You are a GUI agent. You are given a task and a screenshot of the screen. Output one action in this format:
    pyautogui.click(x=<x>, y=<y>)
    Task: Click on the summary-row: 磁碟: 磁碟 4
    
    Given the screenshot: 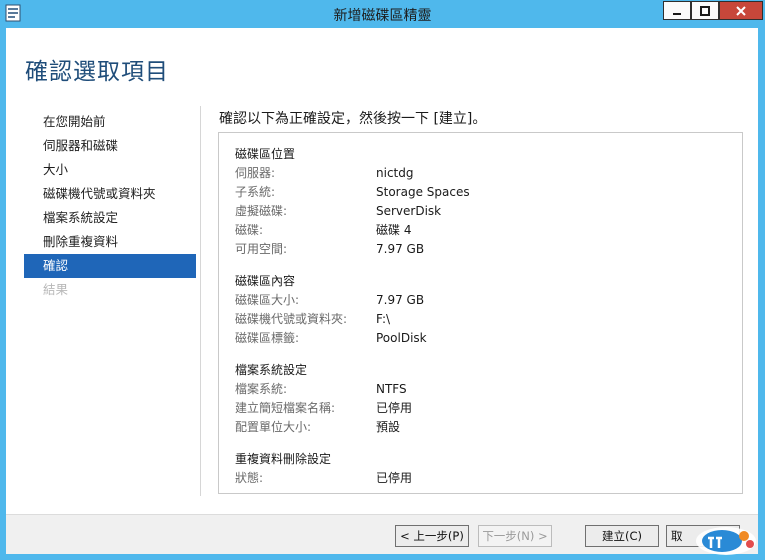 What is the action you would take?
    pyautogui.click(x=488, y=230)
    